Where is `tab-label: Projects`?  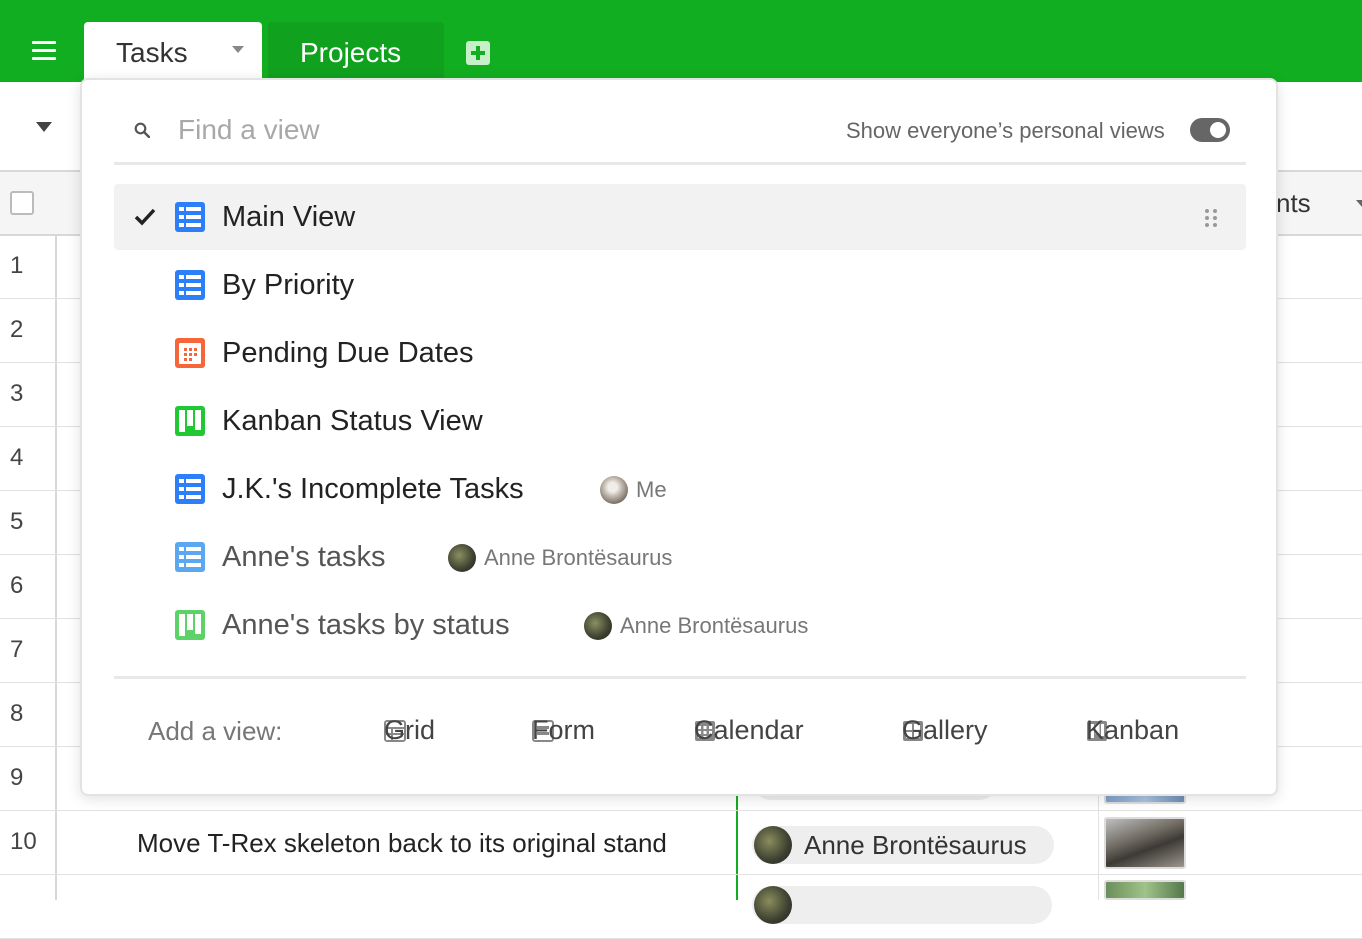 tab-label: Projects is located at coordinates (351, 52).